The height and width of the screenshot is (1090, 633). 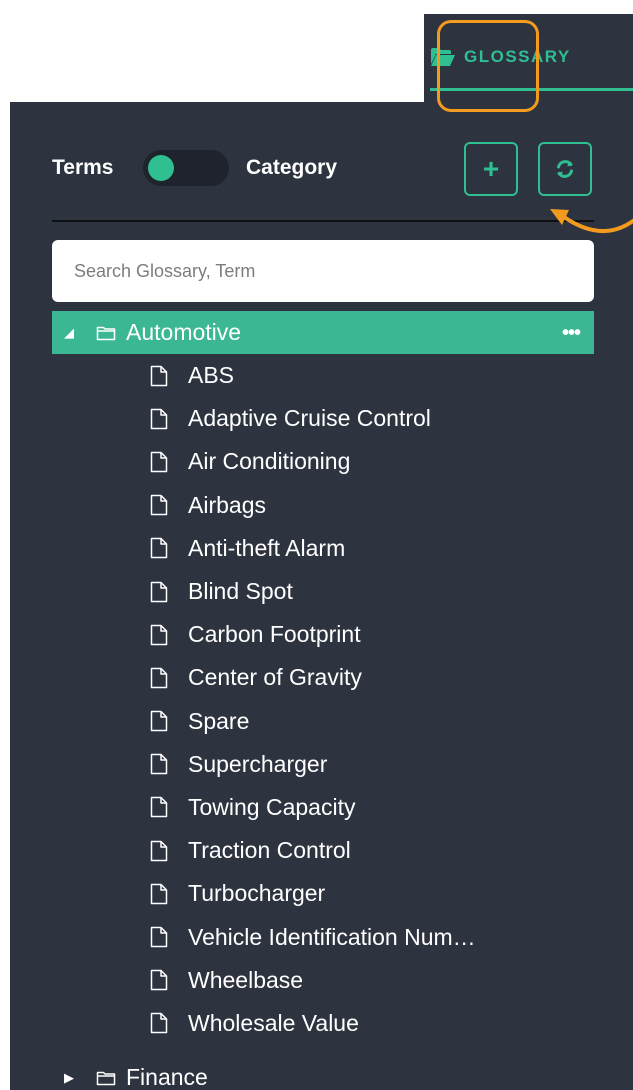 I want to click on terms-category-toggle, so click(x=186, y=168).